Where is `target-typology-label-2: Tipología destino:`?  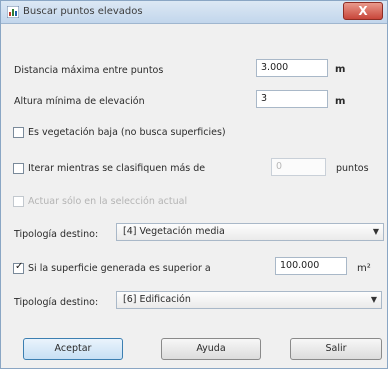
target-typology-label-2: Tipología destino: is located at coordinates (56, 302).